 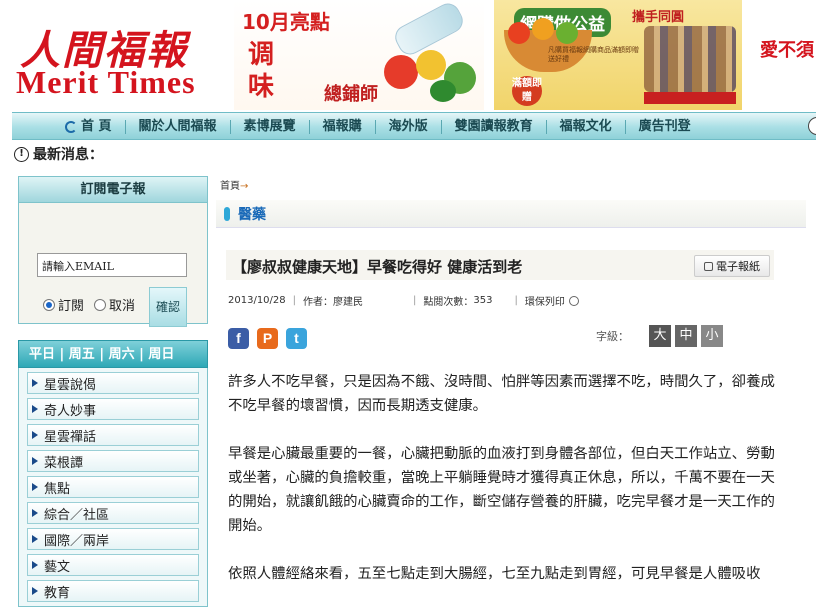 I want to click on email-input: 請輸入EMAIL, so click(x=112, y=265).